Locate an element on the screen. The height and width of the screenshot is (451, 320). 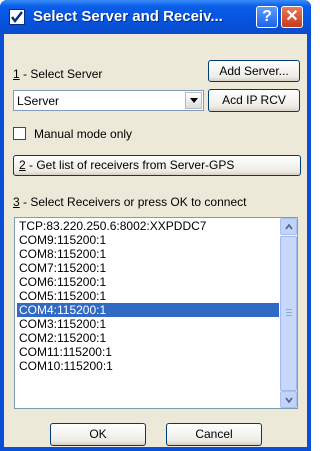
title-bar: Select Server and Receiv... ? ✕ is located at coordinates (155, 17).